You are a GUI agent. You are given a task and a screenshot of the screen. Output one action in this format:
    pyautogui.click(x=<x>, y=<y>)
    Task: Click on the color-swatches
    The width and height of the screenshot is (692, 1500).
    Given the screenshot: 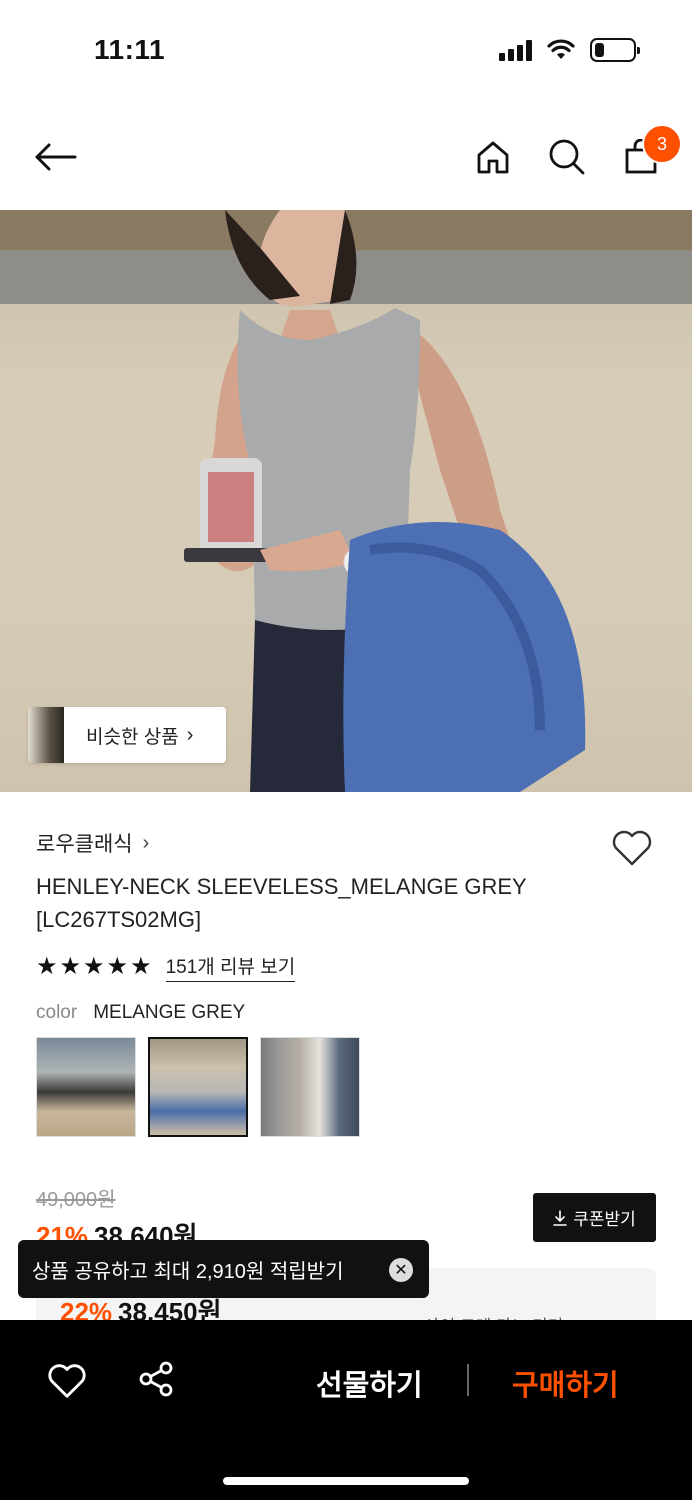 What is the action you would take?
    pyautogui.click(x=198, y=1087)
    